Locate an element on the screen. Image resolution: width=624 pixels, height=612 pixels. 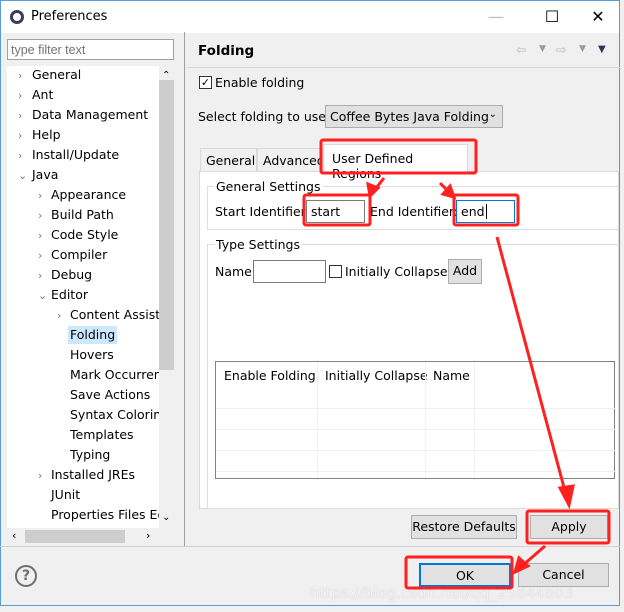
tab-label: General is located at coordinates (231, 160).